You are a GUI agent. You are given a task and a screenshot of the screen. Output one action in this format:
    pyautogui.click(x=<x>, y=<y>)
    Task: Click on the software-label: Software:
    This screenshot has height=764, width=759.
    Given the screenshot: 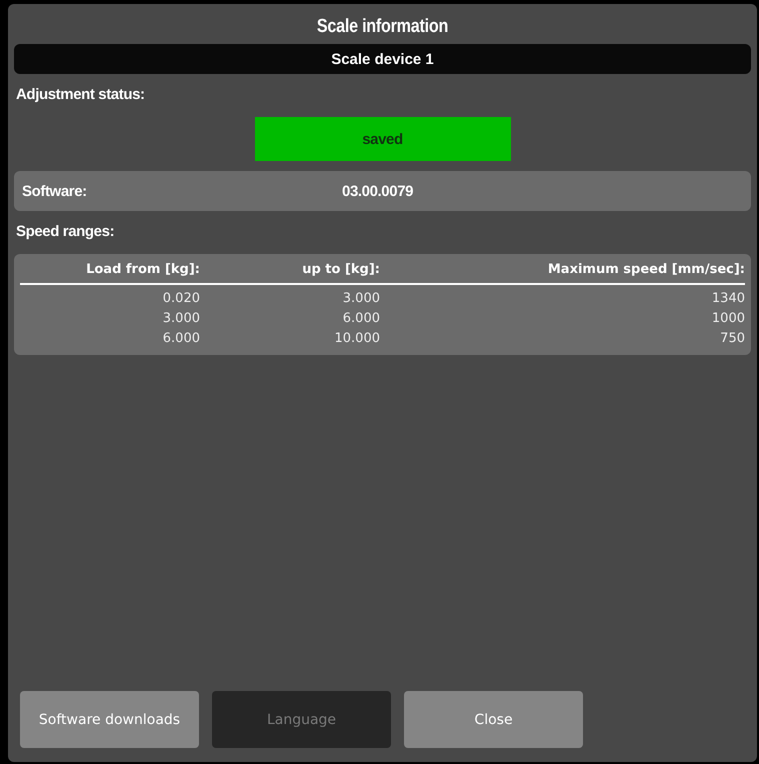 What is the action you would take?
    pyautogui.click(x=55, y=191)
    